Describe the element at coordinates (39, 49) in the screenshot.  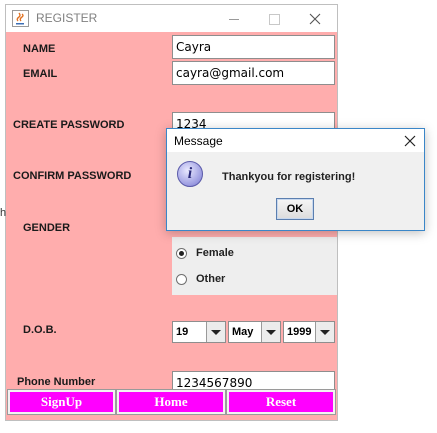
I see `name-label: NAME` at that location.